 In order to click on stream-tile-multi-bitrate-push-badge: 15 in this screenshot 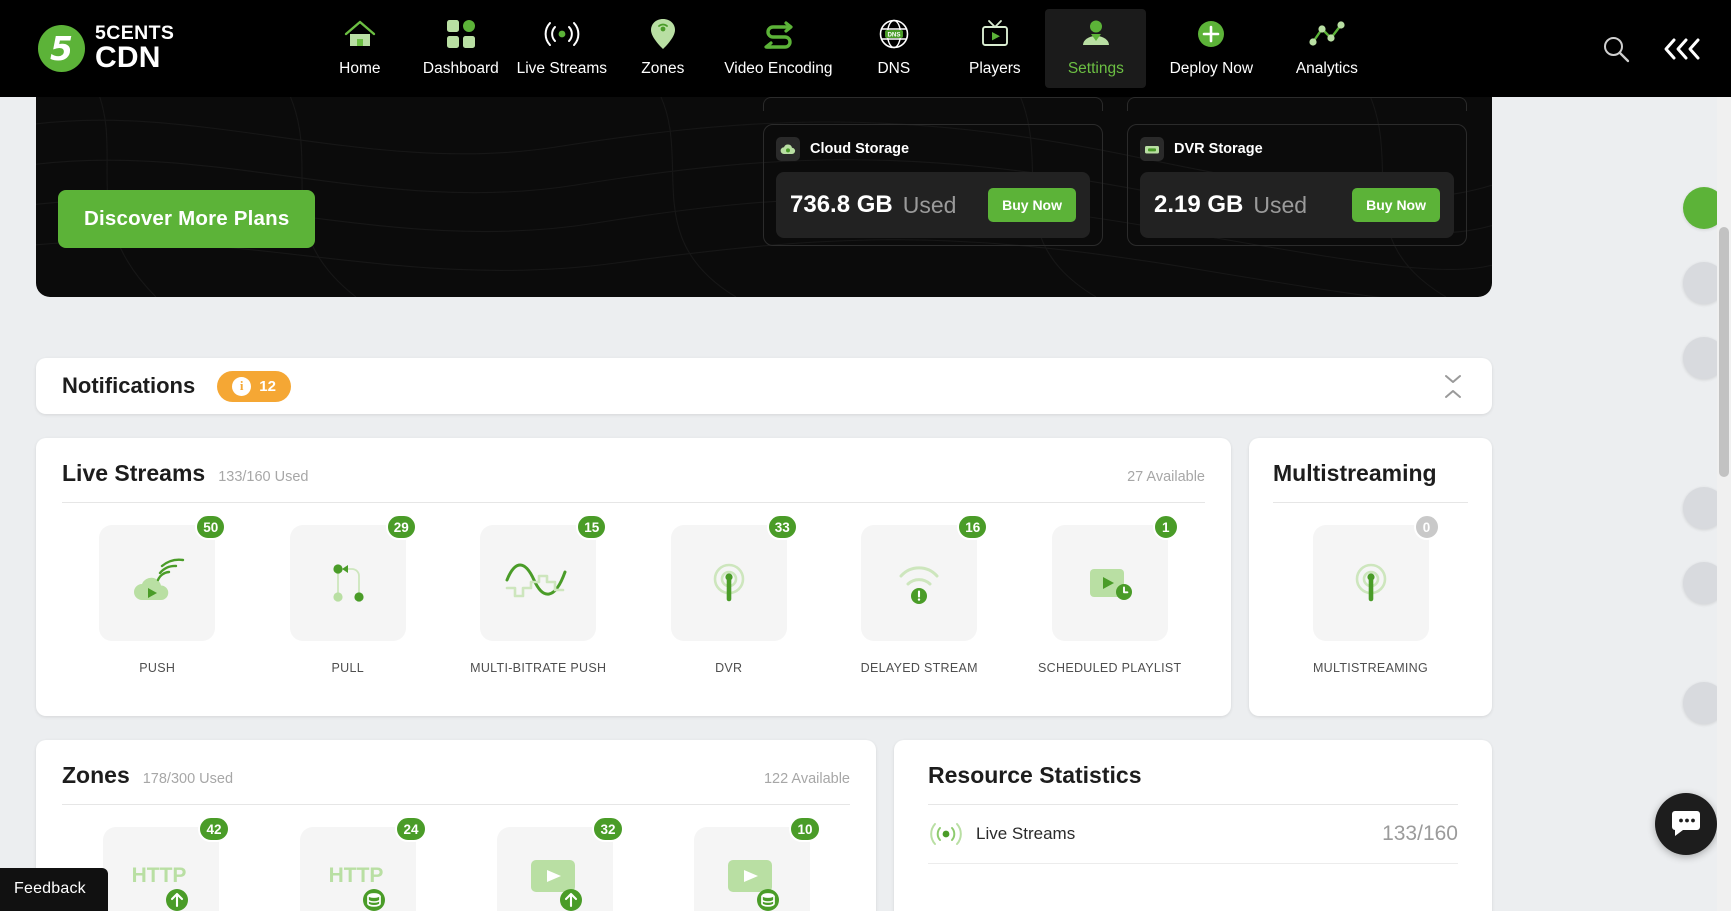, I will do `click(592, 527)`.